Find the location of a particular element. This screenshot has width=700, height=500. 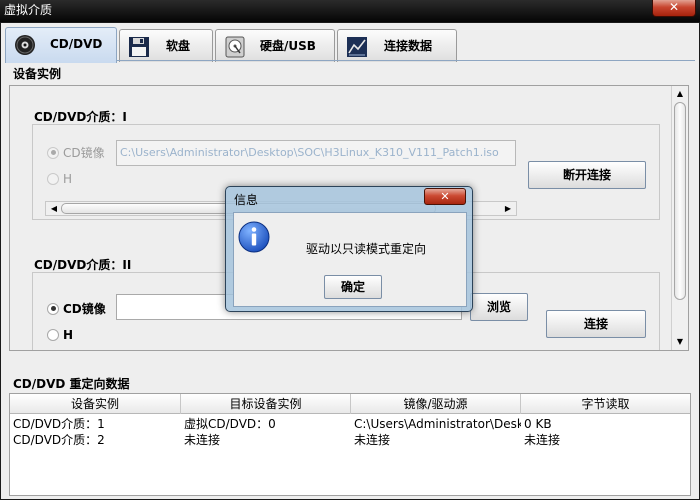

dialog-close-button: ✕ is located at coordinates (445, 196).